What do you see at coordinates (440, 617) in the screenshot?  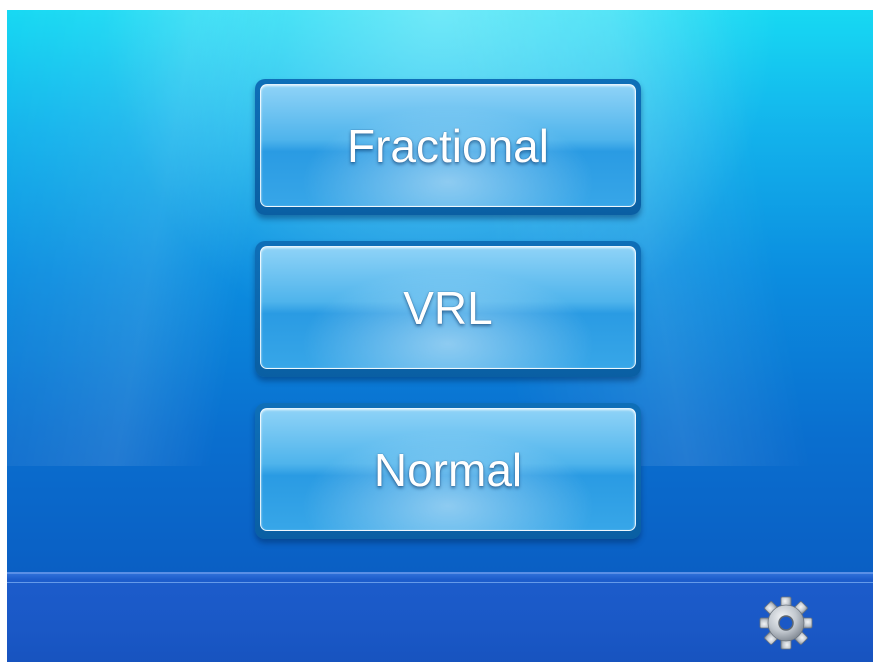 I see `footer-bar` at bounding box center [440, 617].